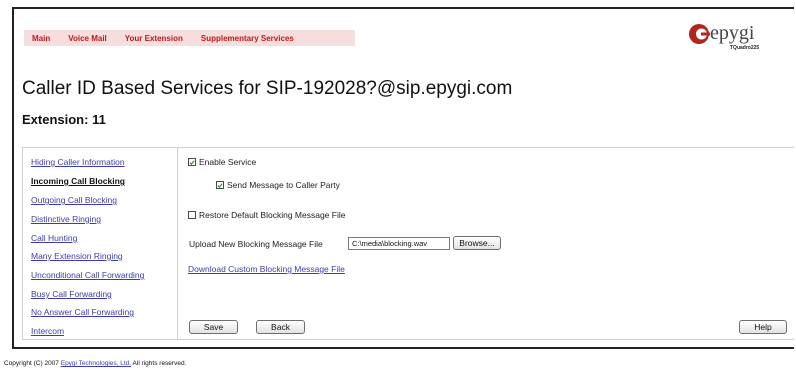 This screenshot has width=796, height=381. I want to click on upload-file-input: C:\media\blocking.wav, so click(399, 243).